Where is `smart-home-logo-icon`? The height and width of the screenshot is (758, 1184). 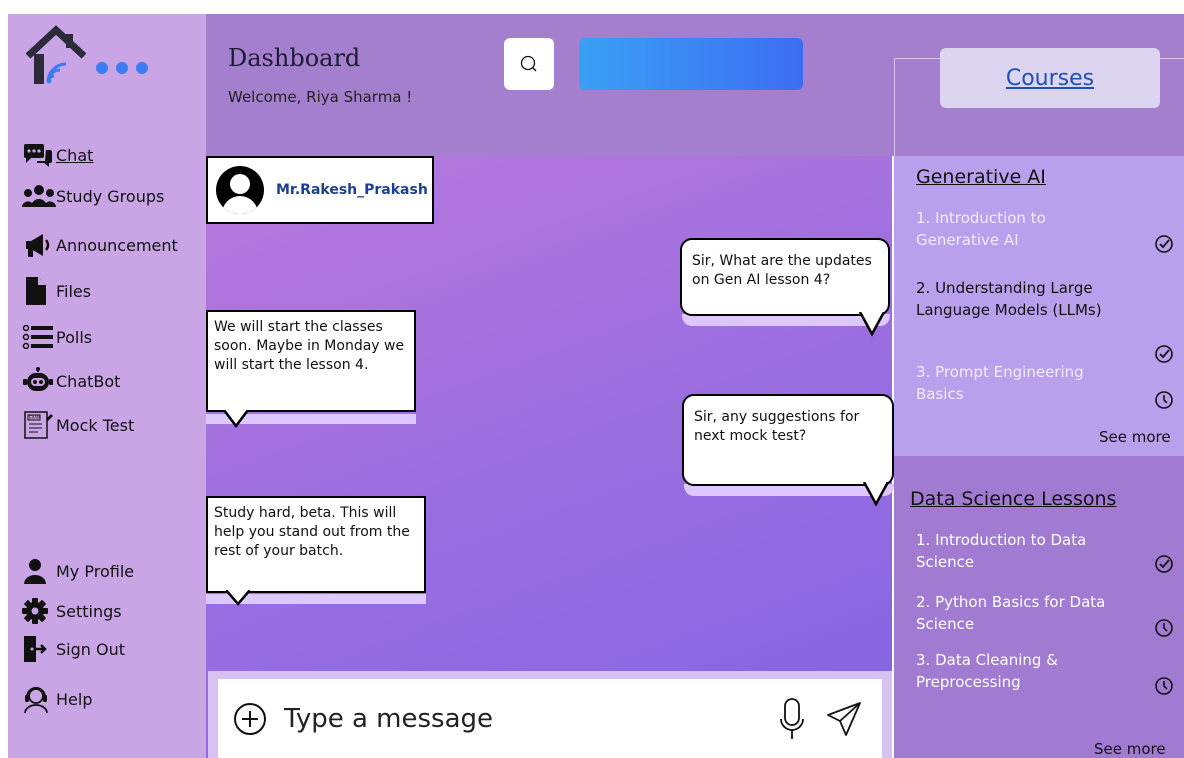
smart-home-logo-icon is located at coordinates (56, 54).